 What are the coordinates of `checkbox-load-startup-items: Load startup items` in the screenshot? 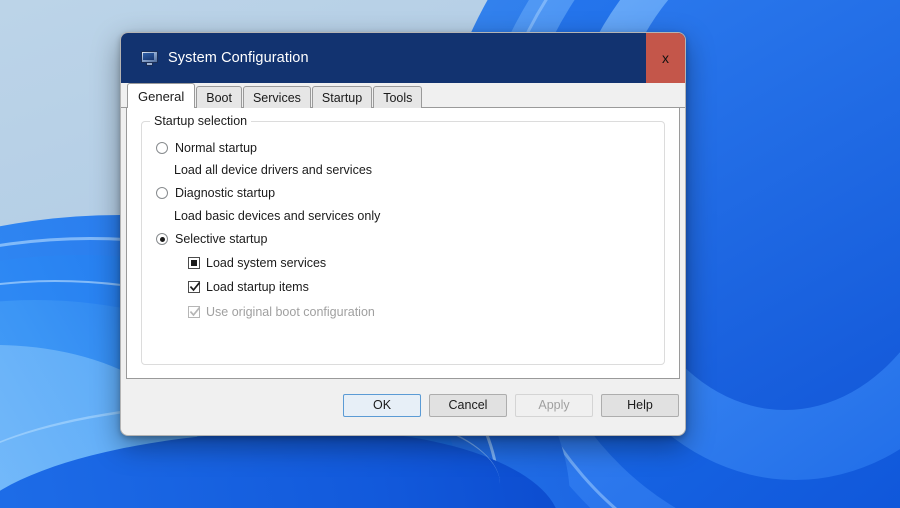 It's located at (248, 287).